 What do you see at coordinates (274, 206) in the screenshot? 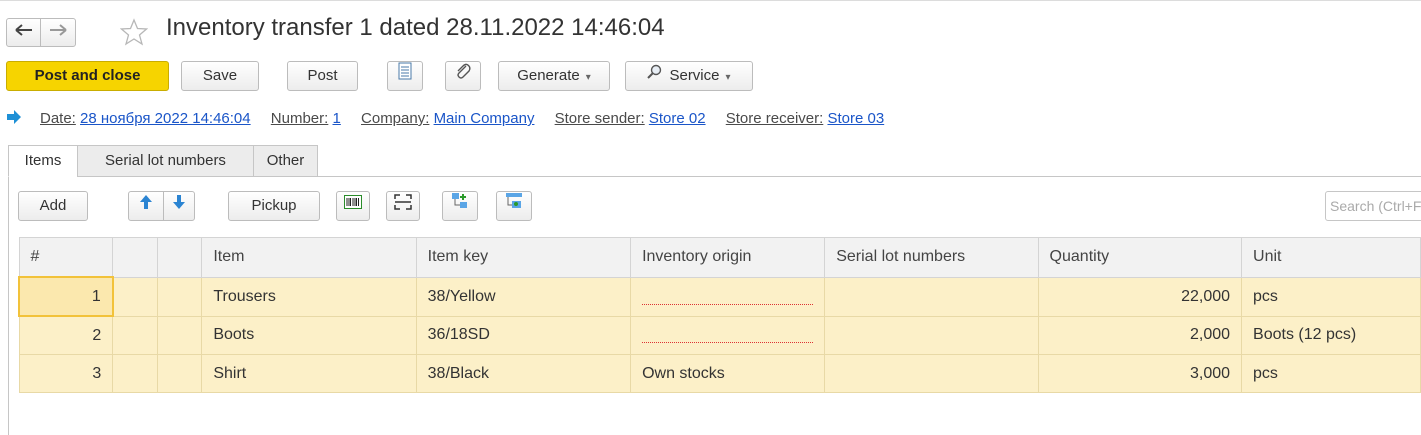
I see `pickup-button: Pickup` at bounding box center [274, 206].